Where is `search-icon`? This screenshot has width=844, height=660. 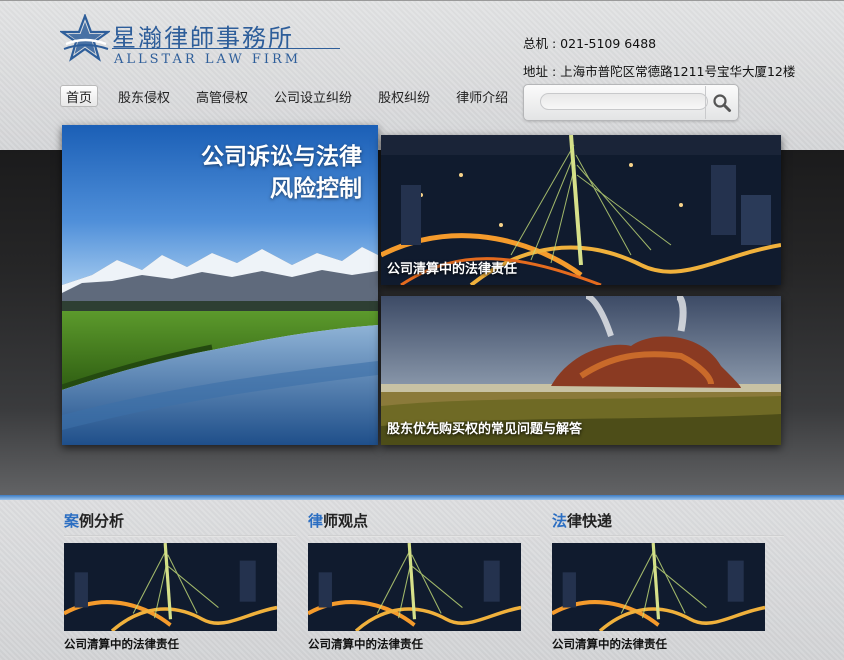
search-icon is located at coordinates (722, 102).